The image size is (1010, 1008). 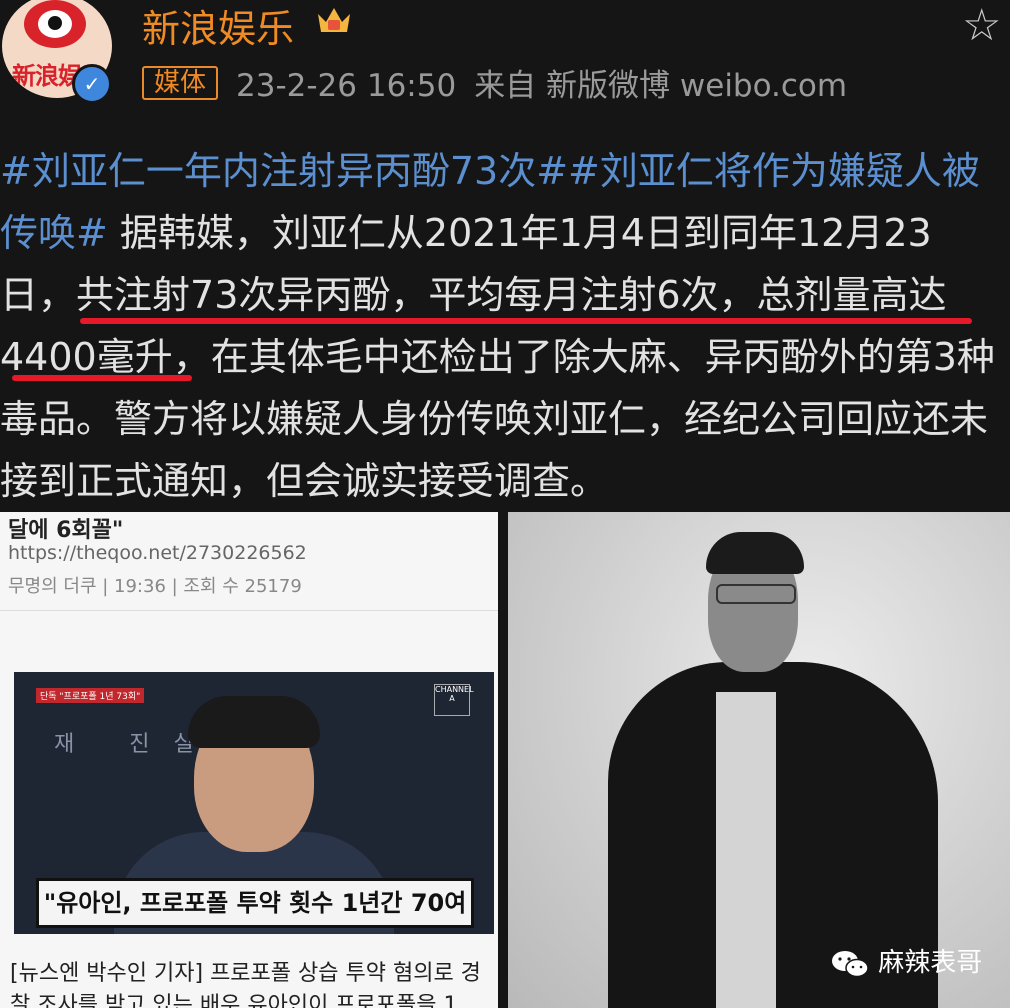 I want to click on glasses-shape, so click(x=756, y=594).